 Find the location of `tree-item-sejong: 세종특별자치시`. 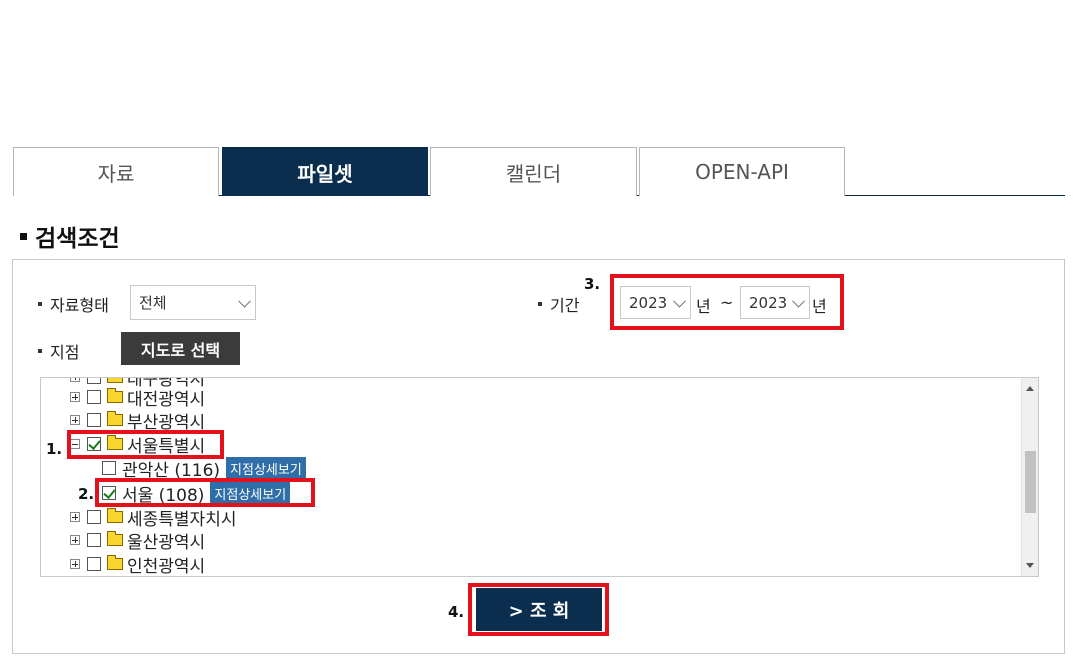

tree-item-sejong: 세종특별자치시 is located at coordinates (153, 518).